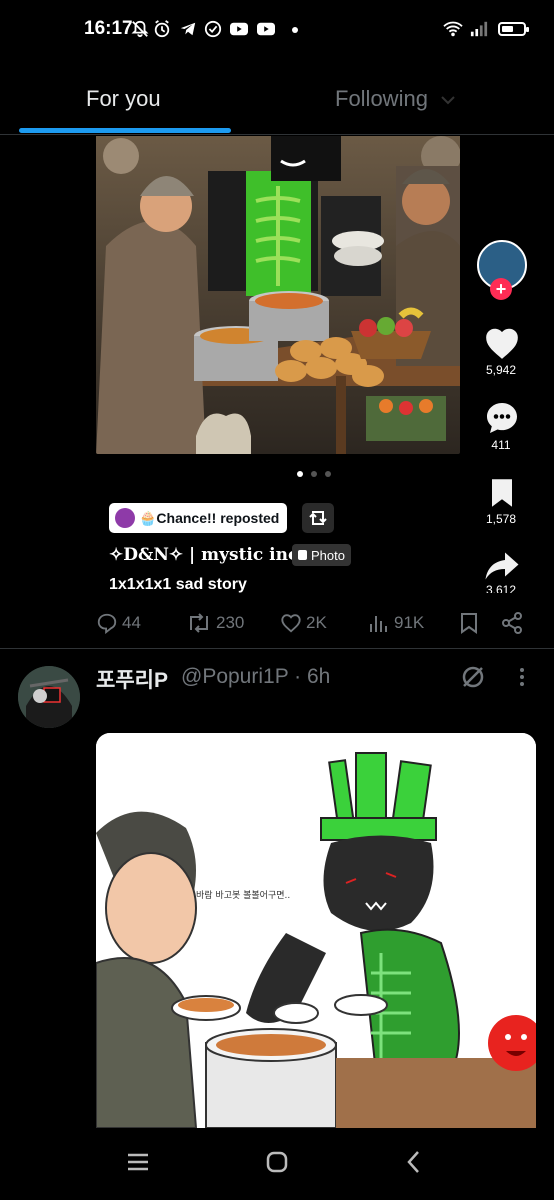 The image size is (554, 1200). Describe the element at coordinates (188, 29) in the screenshot. I see `telegram-icon` at that location.